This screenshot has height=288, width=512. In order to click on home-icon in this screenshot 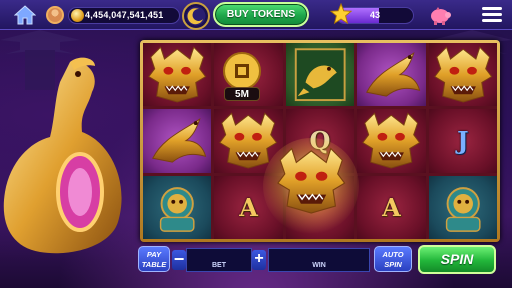, I will do `click(25, 15)`.